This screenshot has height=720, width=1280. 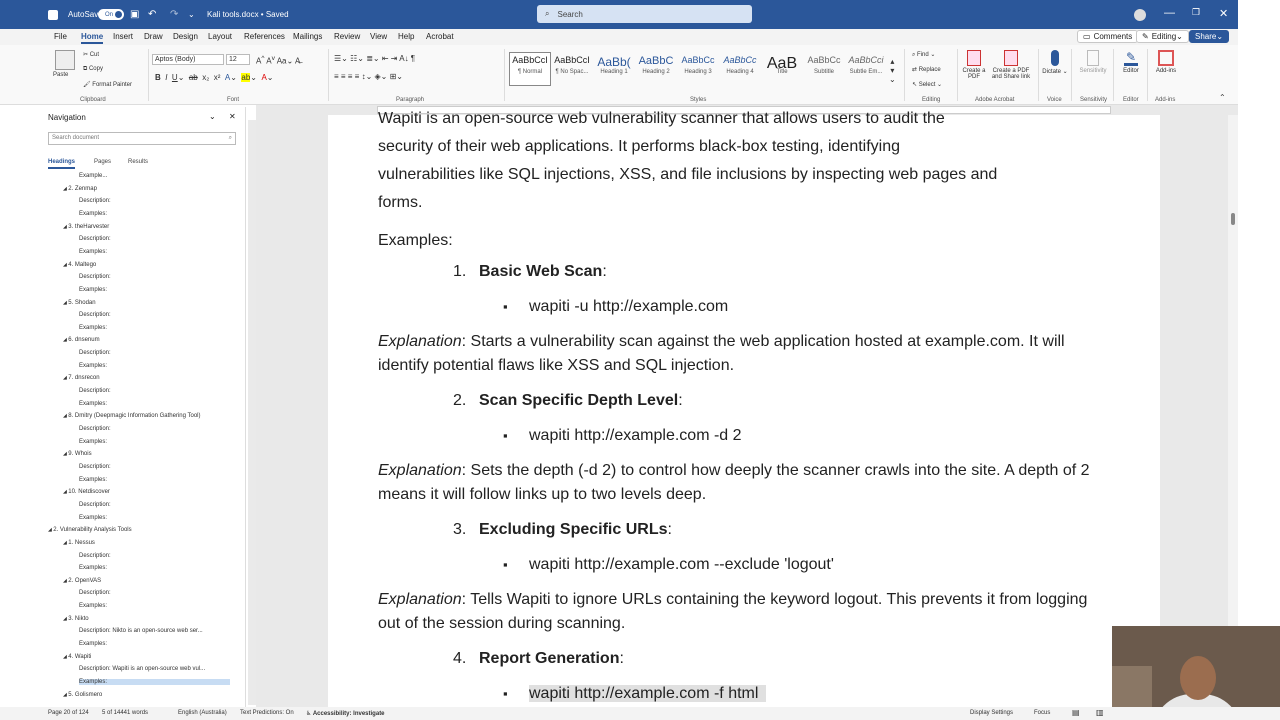 What do you see at coordinates (79, 543) in the screenshot?
I see `nav-heading-item: ◢ 1. Nessus` at bounding box center [79, 543].